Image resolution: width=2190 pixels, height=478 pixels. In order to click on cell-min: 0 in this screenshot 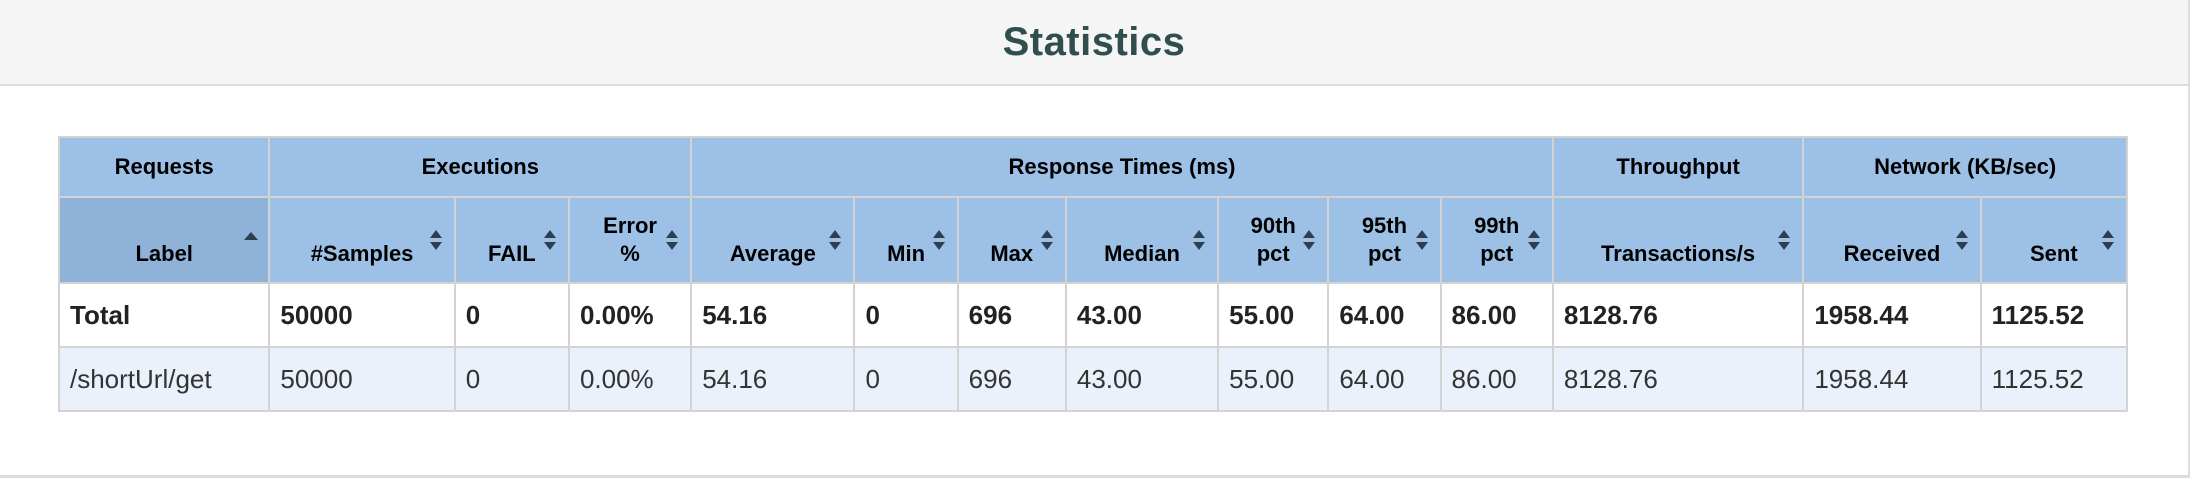, I will do `click(906, 379)`.